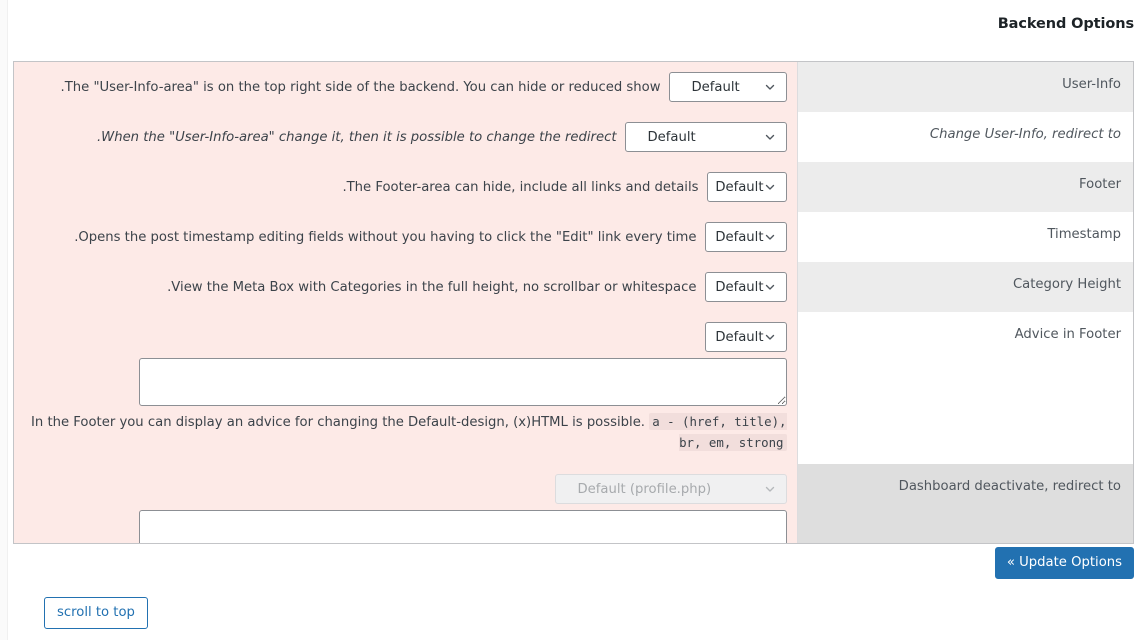 The width and height of the screenshot is (1147, 640). What do you see at coordinates (573, 563) in the screenshot?
I see `submit-row: « Update Options` at bounding box center [573, 563].